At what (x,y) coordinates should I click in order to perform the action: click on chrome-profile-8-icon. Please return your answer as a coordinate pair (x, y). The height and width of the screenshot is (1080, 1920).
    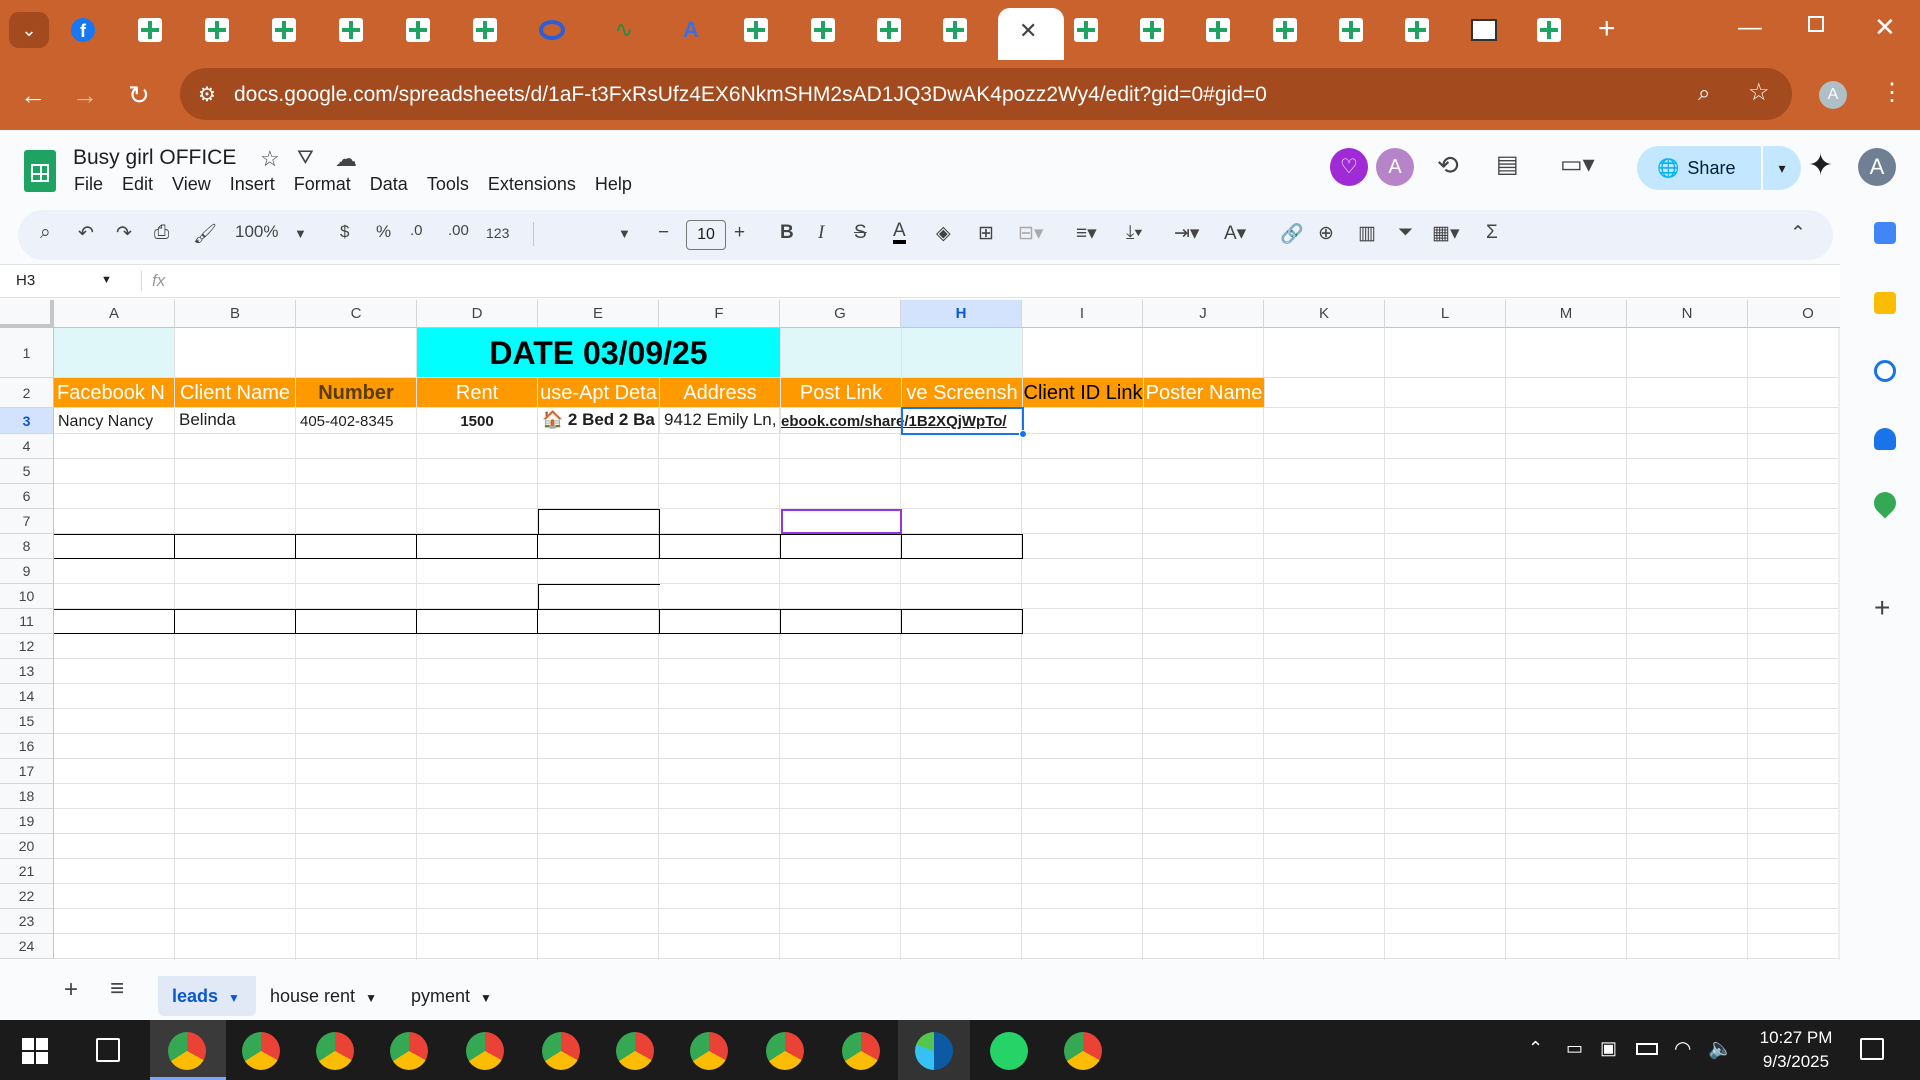
    Looking at the image, I should click on (709, 1051).